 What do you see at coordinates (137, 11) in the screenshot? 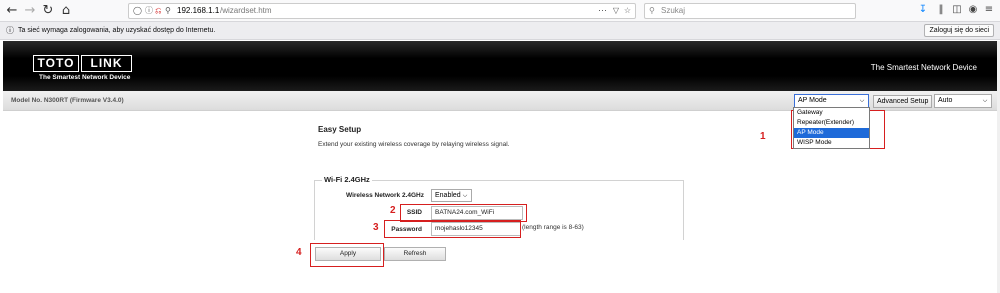
I see `shield-icon: ◯` at bounding box center [137, 11].